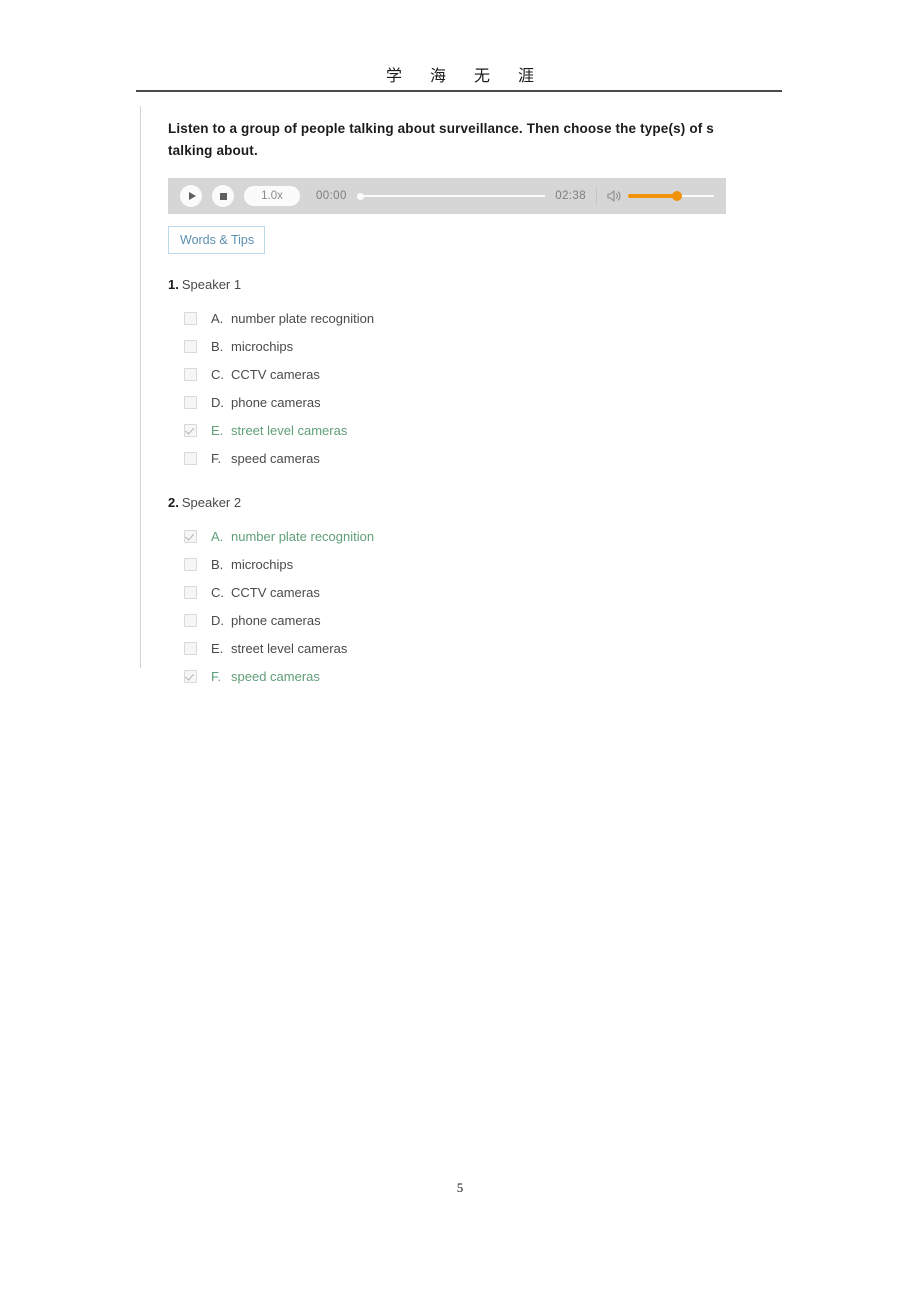  I want to click on audio-player: 1.0x 00:00 02:38, so click(447, 196).